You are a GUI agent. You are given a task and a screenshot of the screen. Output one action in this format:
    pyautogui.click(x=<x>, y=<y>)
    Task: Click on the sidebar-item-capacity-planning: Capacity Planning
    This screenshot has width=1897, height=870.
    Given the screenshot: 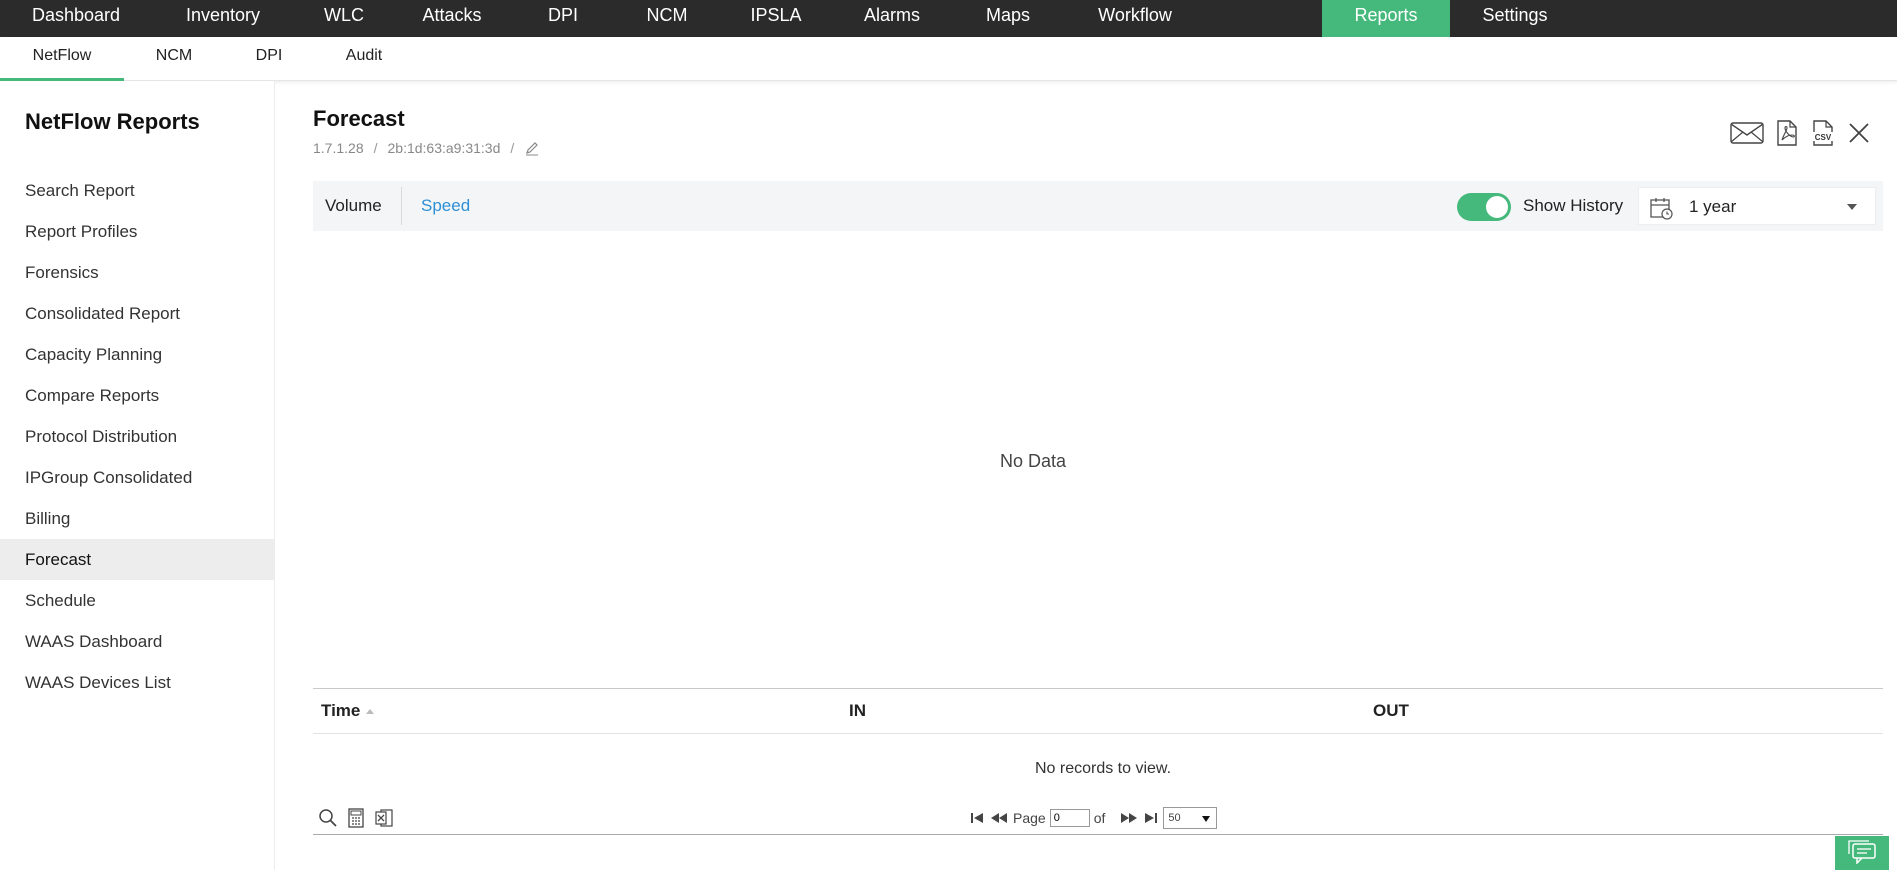 What is the action you would take?
    pyautogui.click(x=137, y=354)
    